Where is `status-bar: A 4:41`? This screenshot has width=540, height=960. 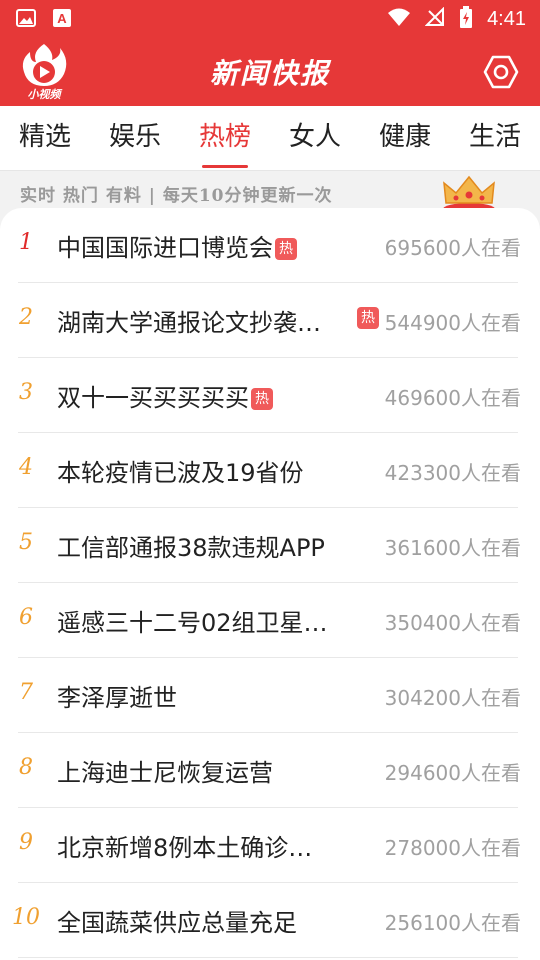
status-bar: A 4:41 is located at coordinates (270, 18).